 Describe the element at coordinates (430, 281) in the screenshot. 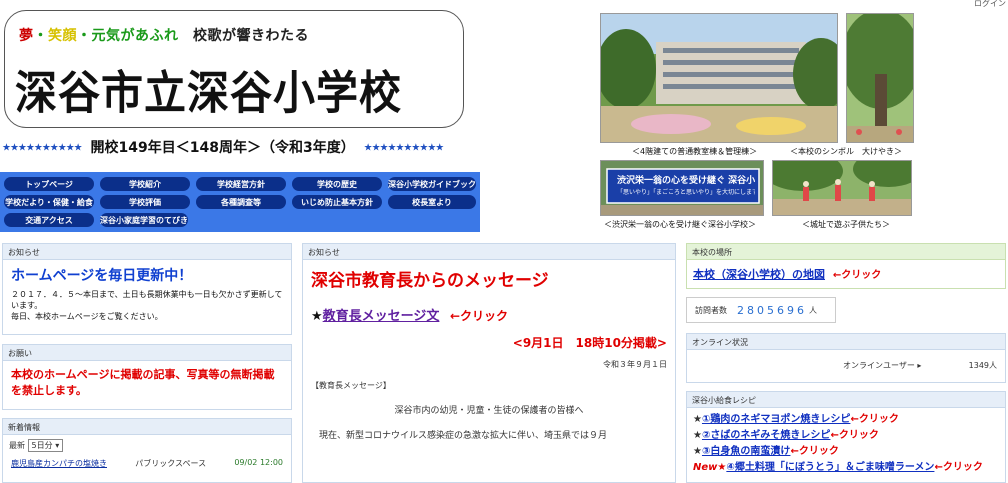

I see `superintendent-title: 深谷市教育長からのメッセージ` at that location.